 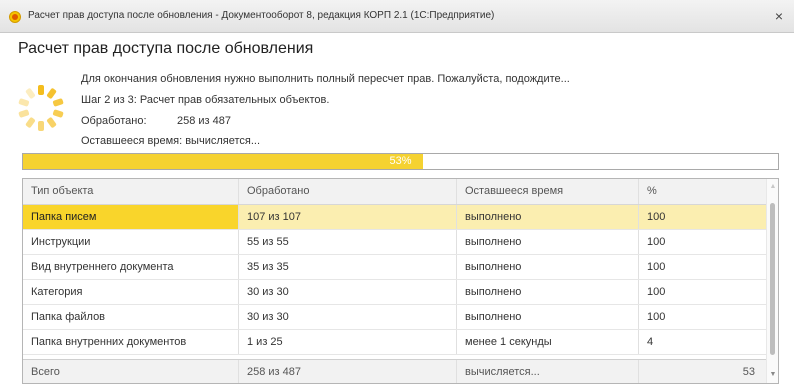 What do you see at coordinates (548, 342) in the screenshot?
I see `cell-remaining-time: менее 1 секунды` at bounding box center [548, 342].